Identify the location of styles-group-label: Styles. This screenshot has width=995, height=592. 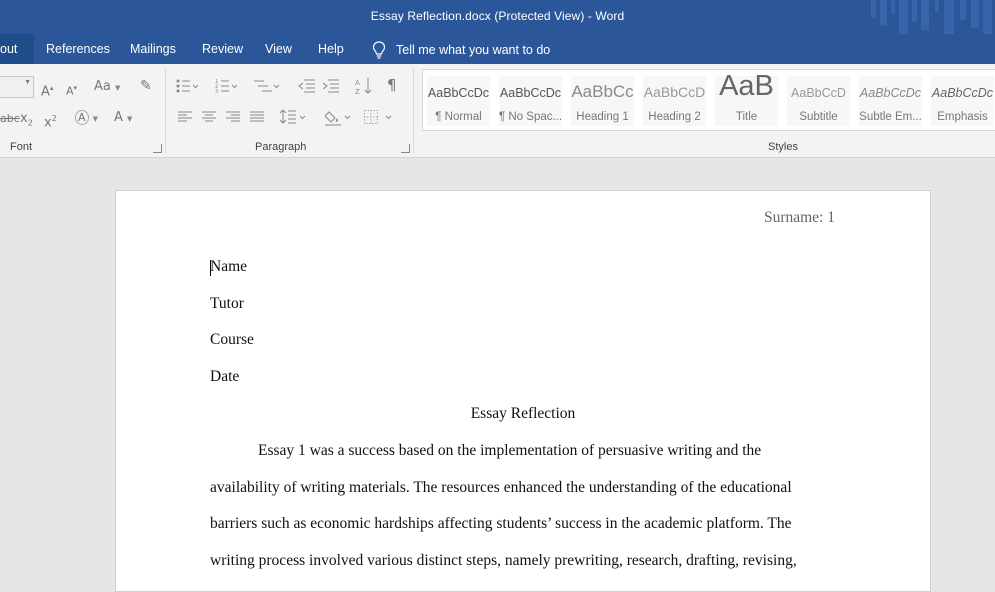
(783, 147).